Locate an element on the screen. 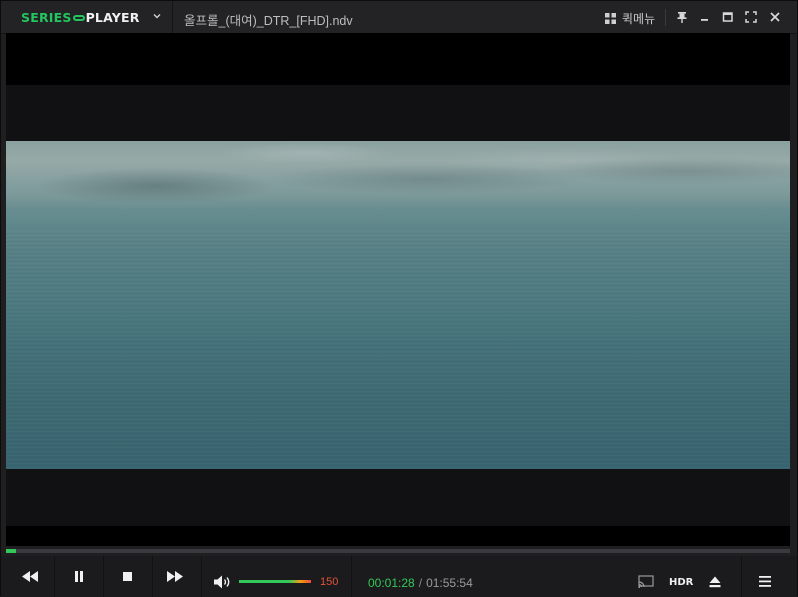  control-bar: 150 00:01:28/01:55:54 HDR is located at coordinates (399, 576).